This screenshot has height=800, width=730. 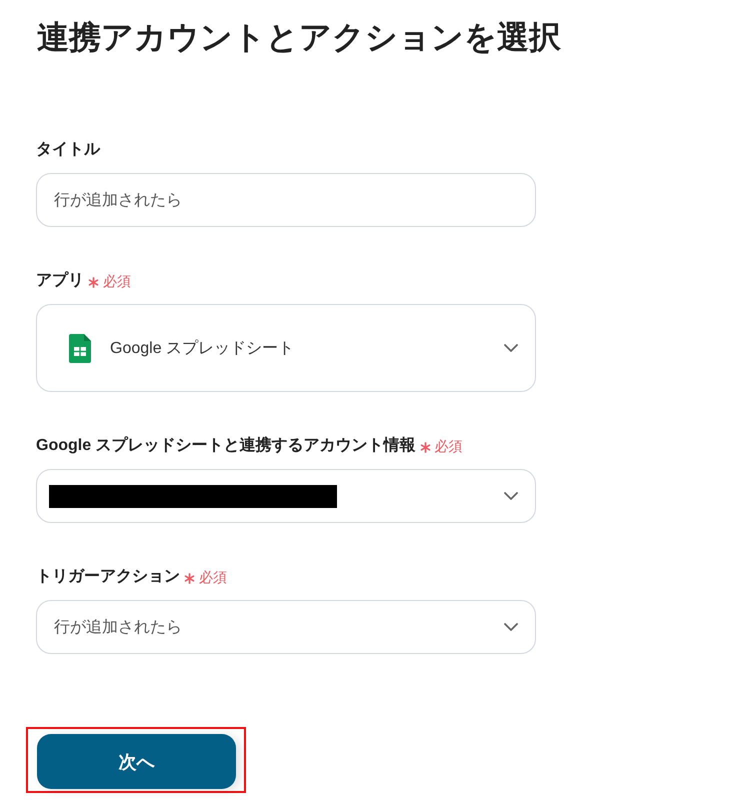 What do you see at coordinates (80, 348) in the screenshot?
I see `spreadsheet-icon` at bounding box center [80, 348].